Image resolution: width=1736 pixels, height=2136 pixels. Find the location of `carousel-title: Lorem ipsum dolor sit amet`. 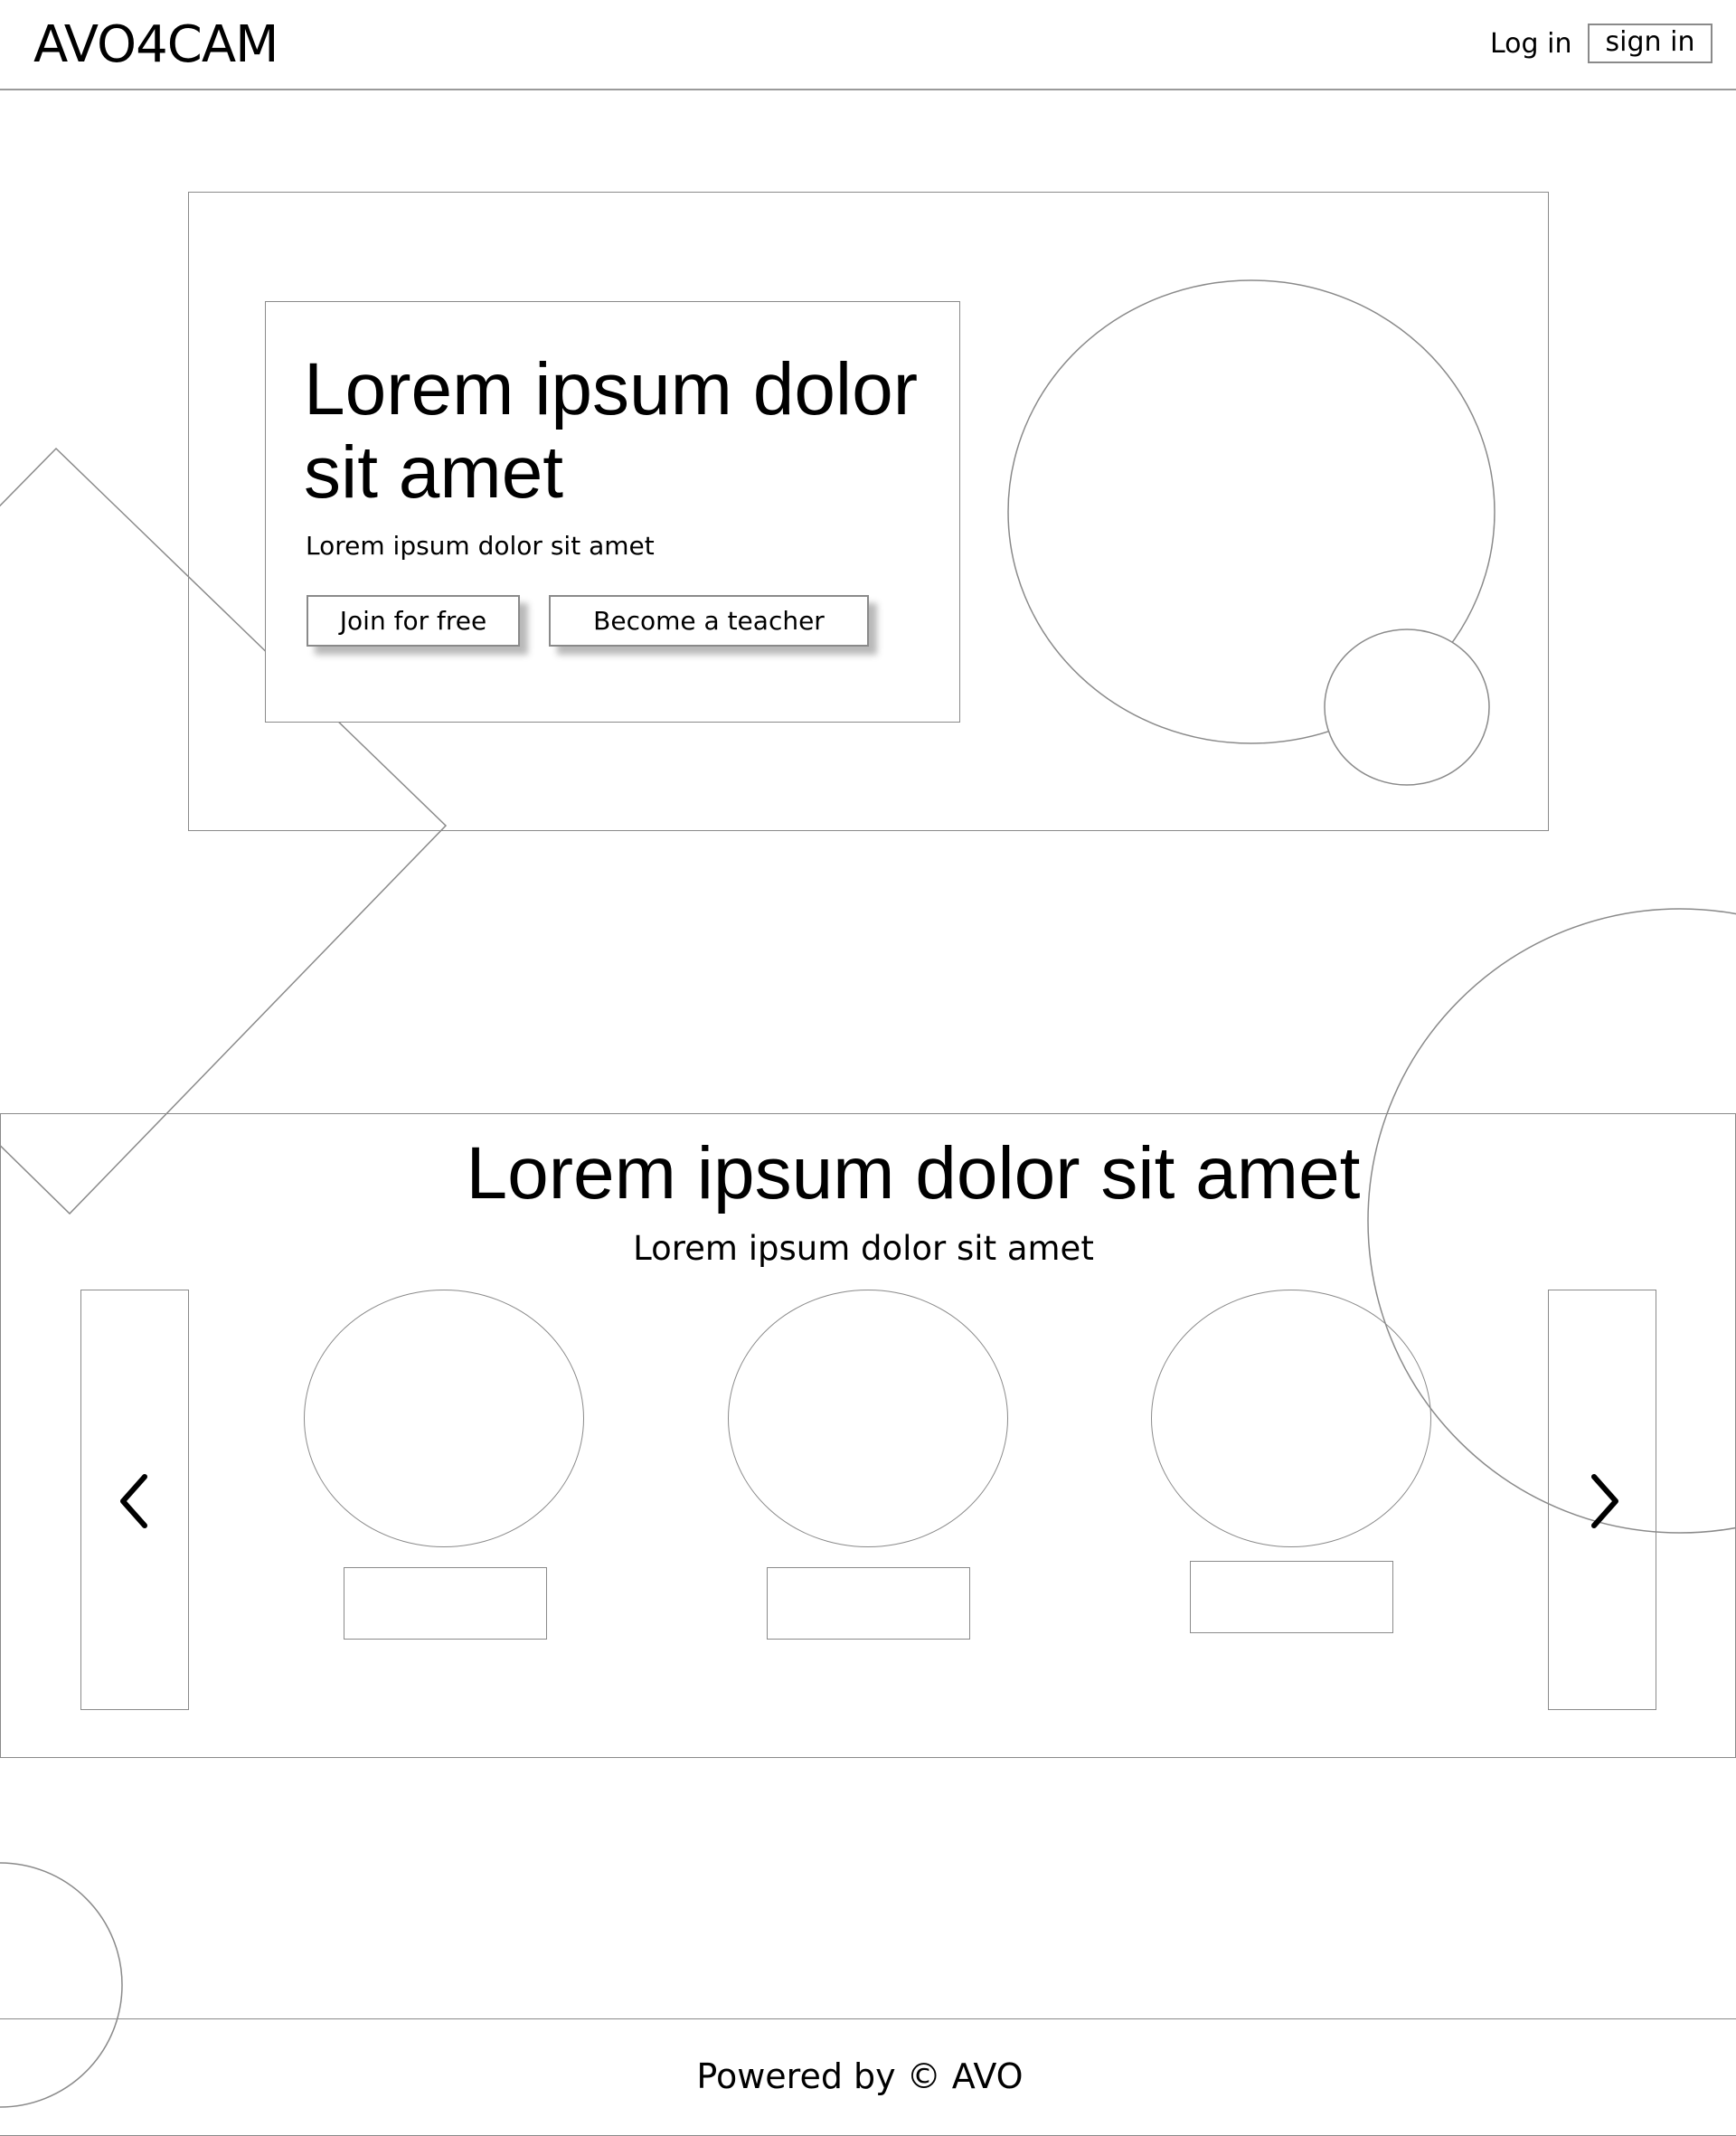

carousel-title: Lorem ipsum dolor sit amet is located at coordinates (913, 1173).